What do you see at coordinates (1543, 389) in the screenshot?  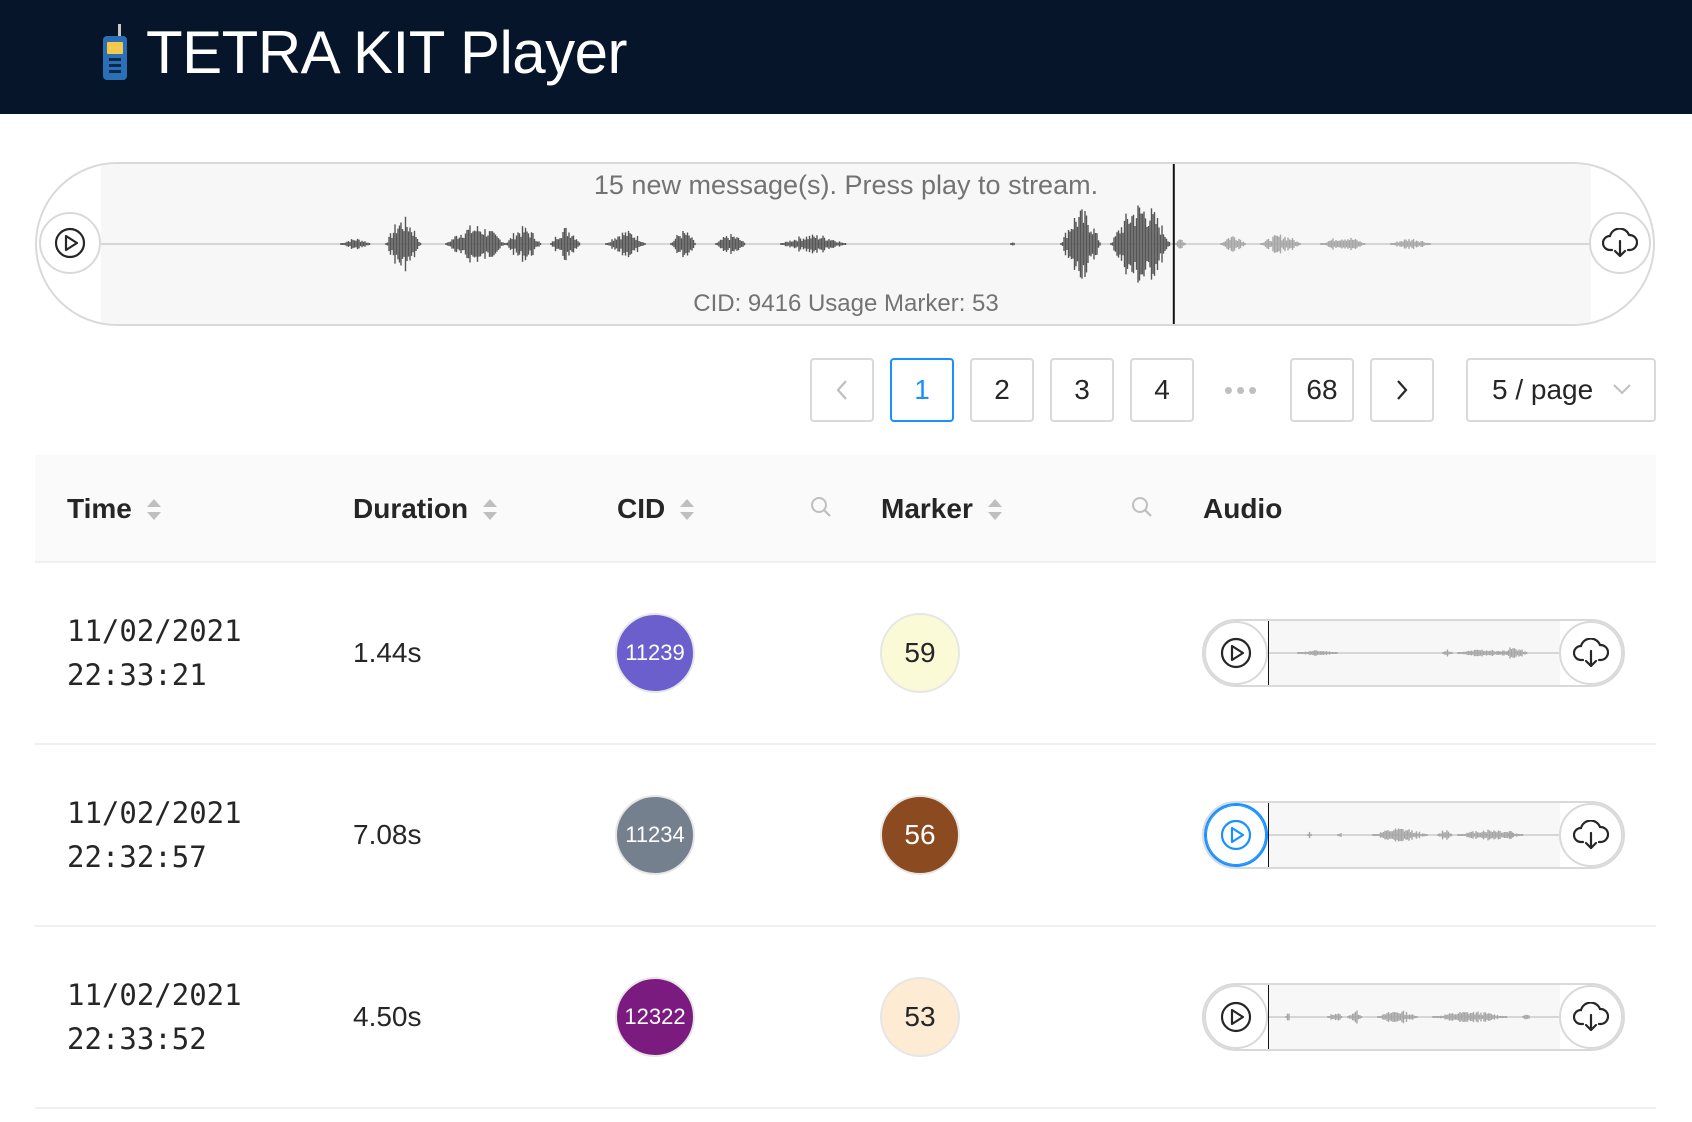 I see `page-size-value: 5 / page` at bounding box center [1543, 389].